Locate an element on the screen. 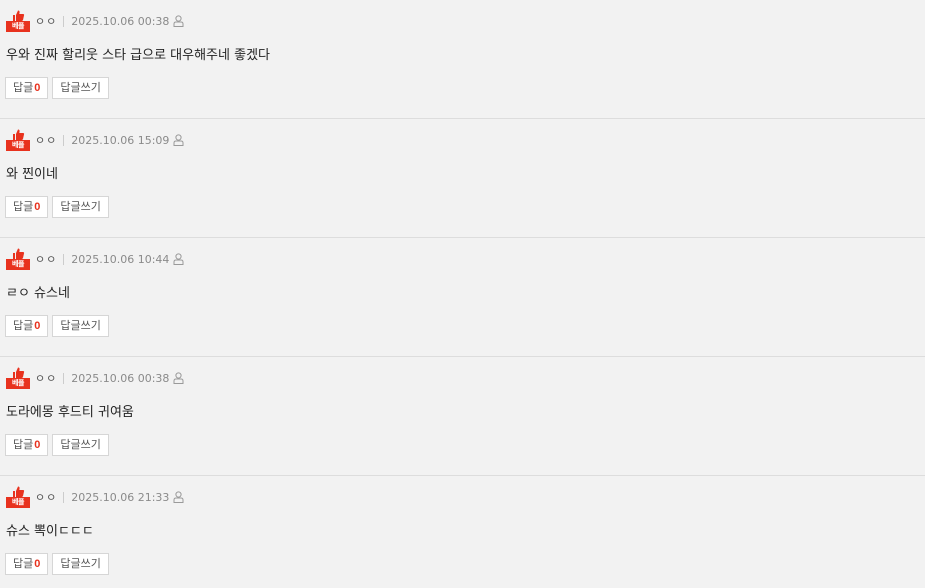 Image resolution: width=925 pixels, height=588 pixels. comment-datetime: 2025.10.06 10:44 is located at coordinates (120, 259).